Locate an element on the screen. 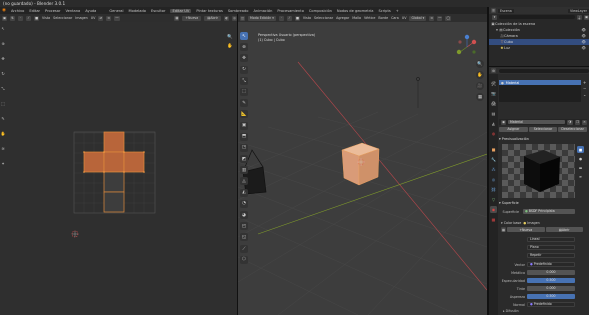  tool-poly-build-icon: ◭ is located at coordinates (244, 192).